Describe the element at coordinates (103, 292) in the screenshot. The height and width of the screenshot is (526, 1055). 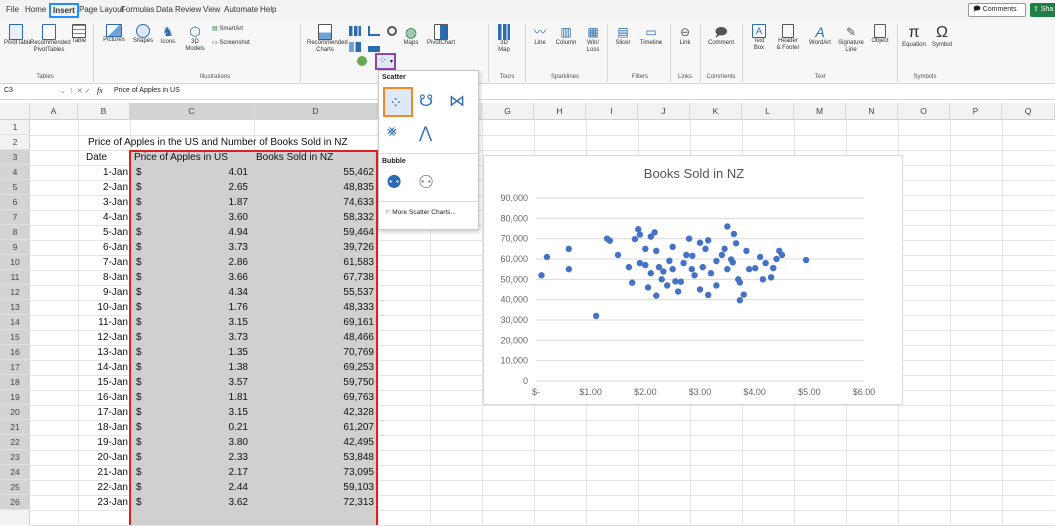
I see `date-cell: 9-Jan` at that location.